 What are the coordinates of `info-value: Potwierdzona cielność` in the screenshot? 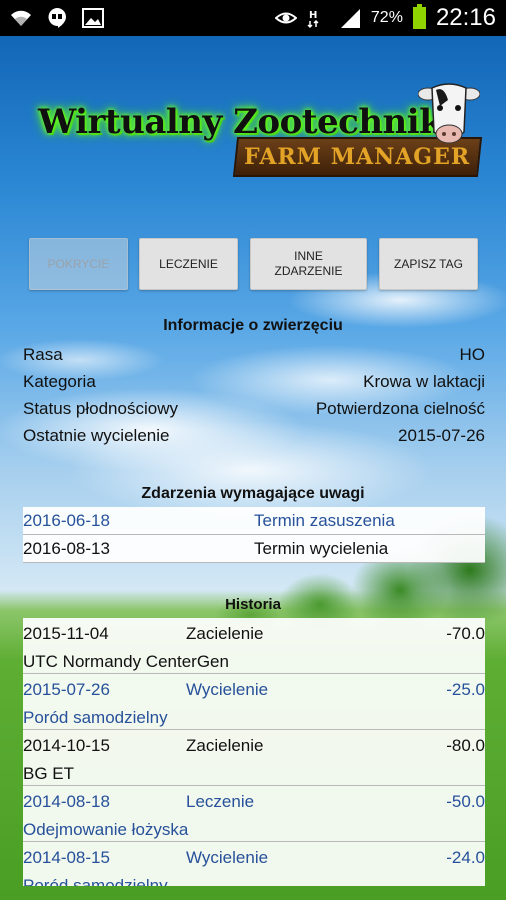 It's located at (400, 408).